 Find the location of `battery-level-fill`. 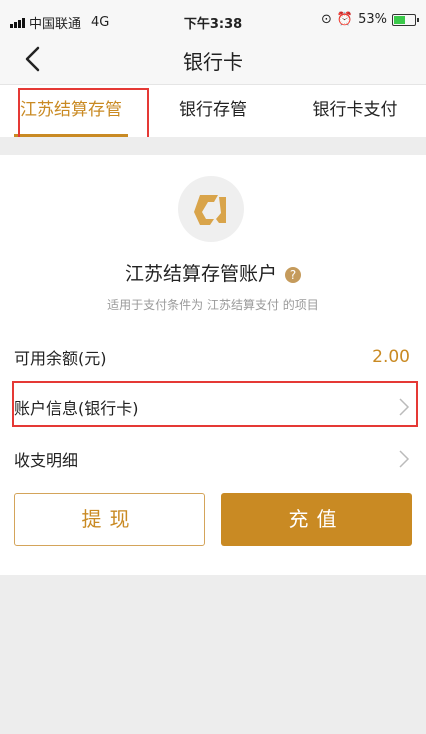

battery-level-fill is located at coordinates (399, 19).